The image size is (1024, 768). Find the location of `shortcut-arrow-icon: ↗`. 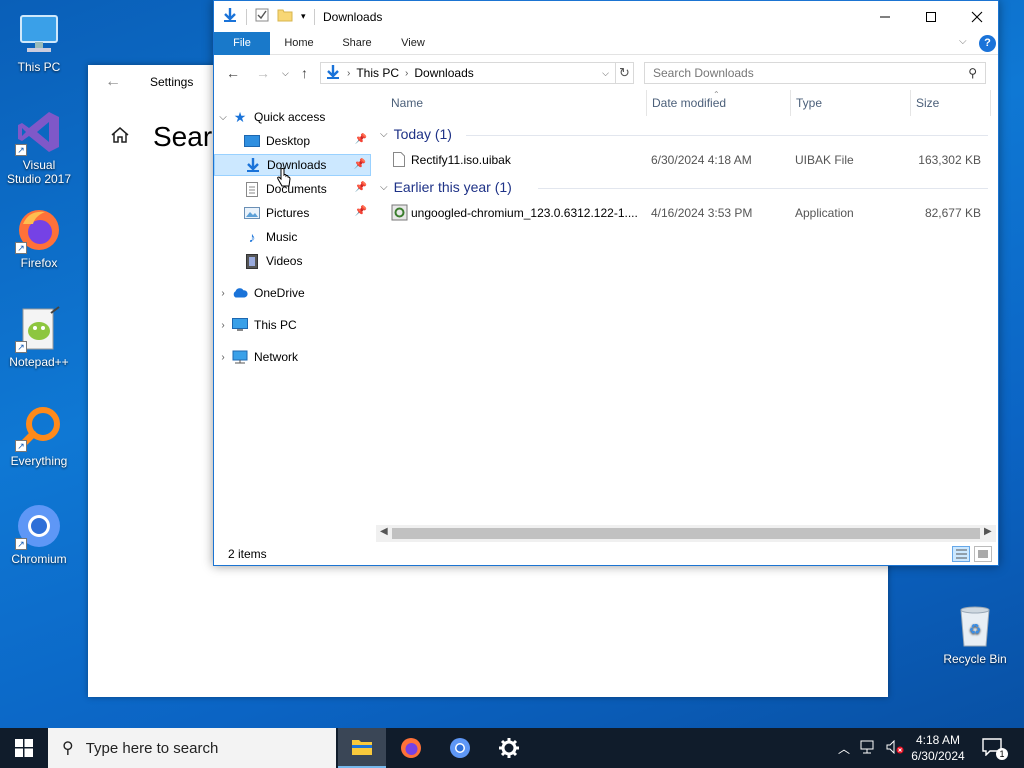

shortcut-arrow-icon: ↗ is located at coordinates (21, 446).